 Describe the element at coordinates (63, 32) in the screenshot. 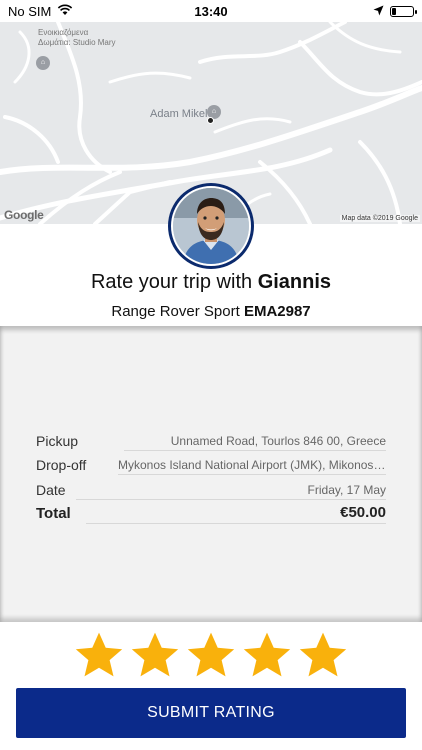

I see `poi-label-line1: Ενοικιαζόμενα` at that location.